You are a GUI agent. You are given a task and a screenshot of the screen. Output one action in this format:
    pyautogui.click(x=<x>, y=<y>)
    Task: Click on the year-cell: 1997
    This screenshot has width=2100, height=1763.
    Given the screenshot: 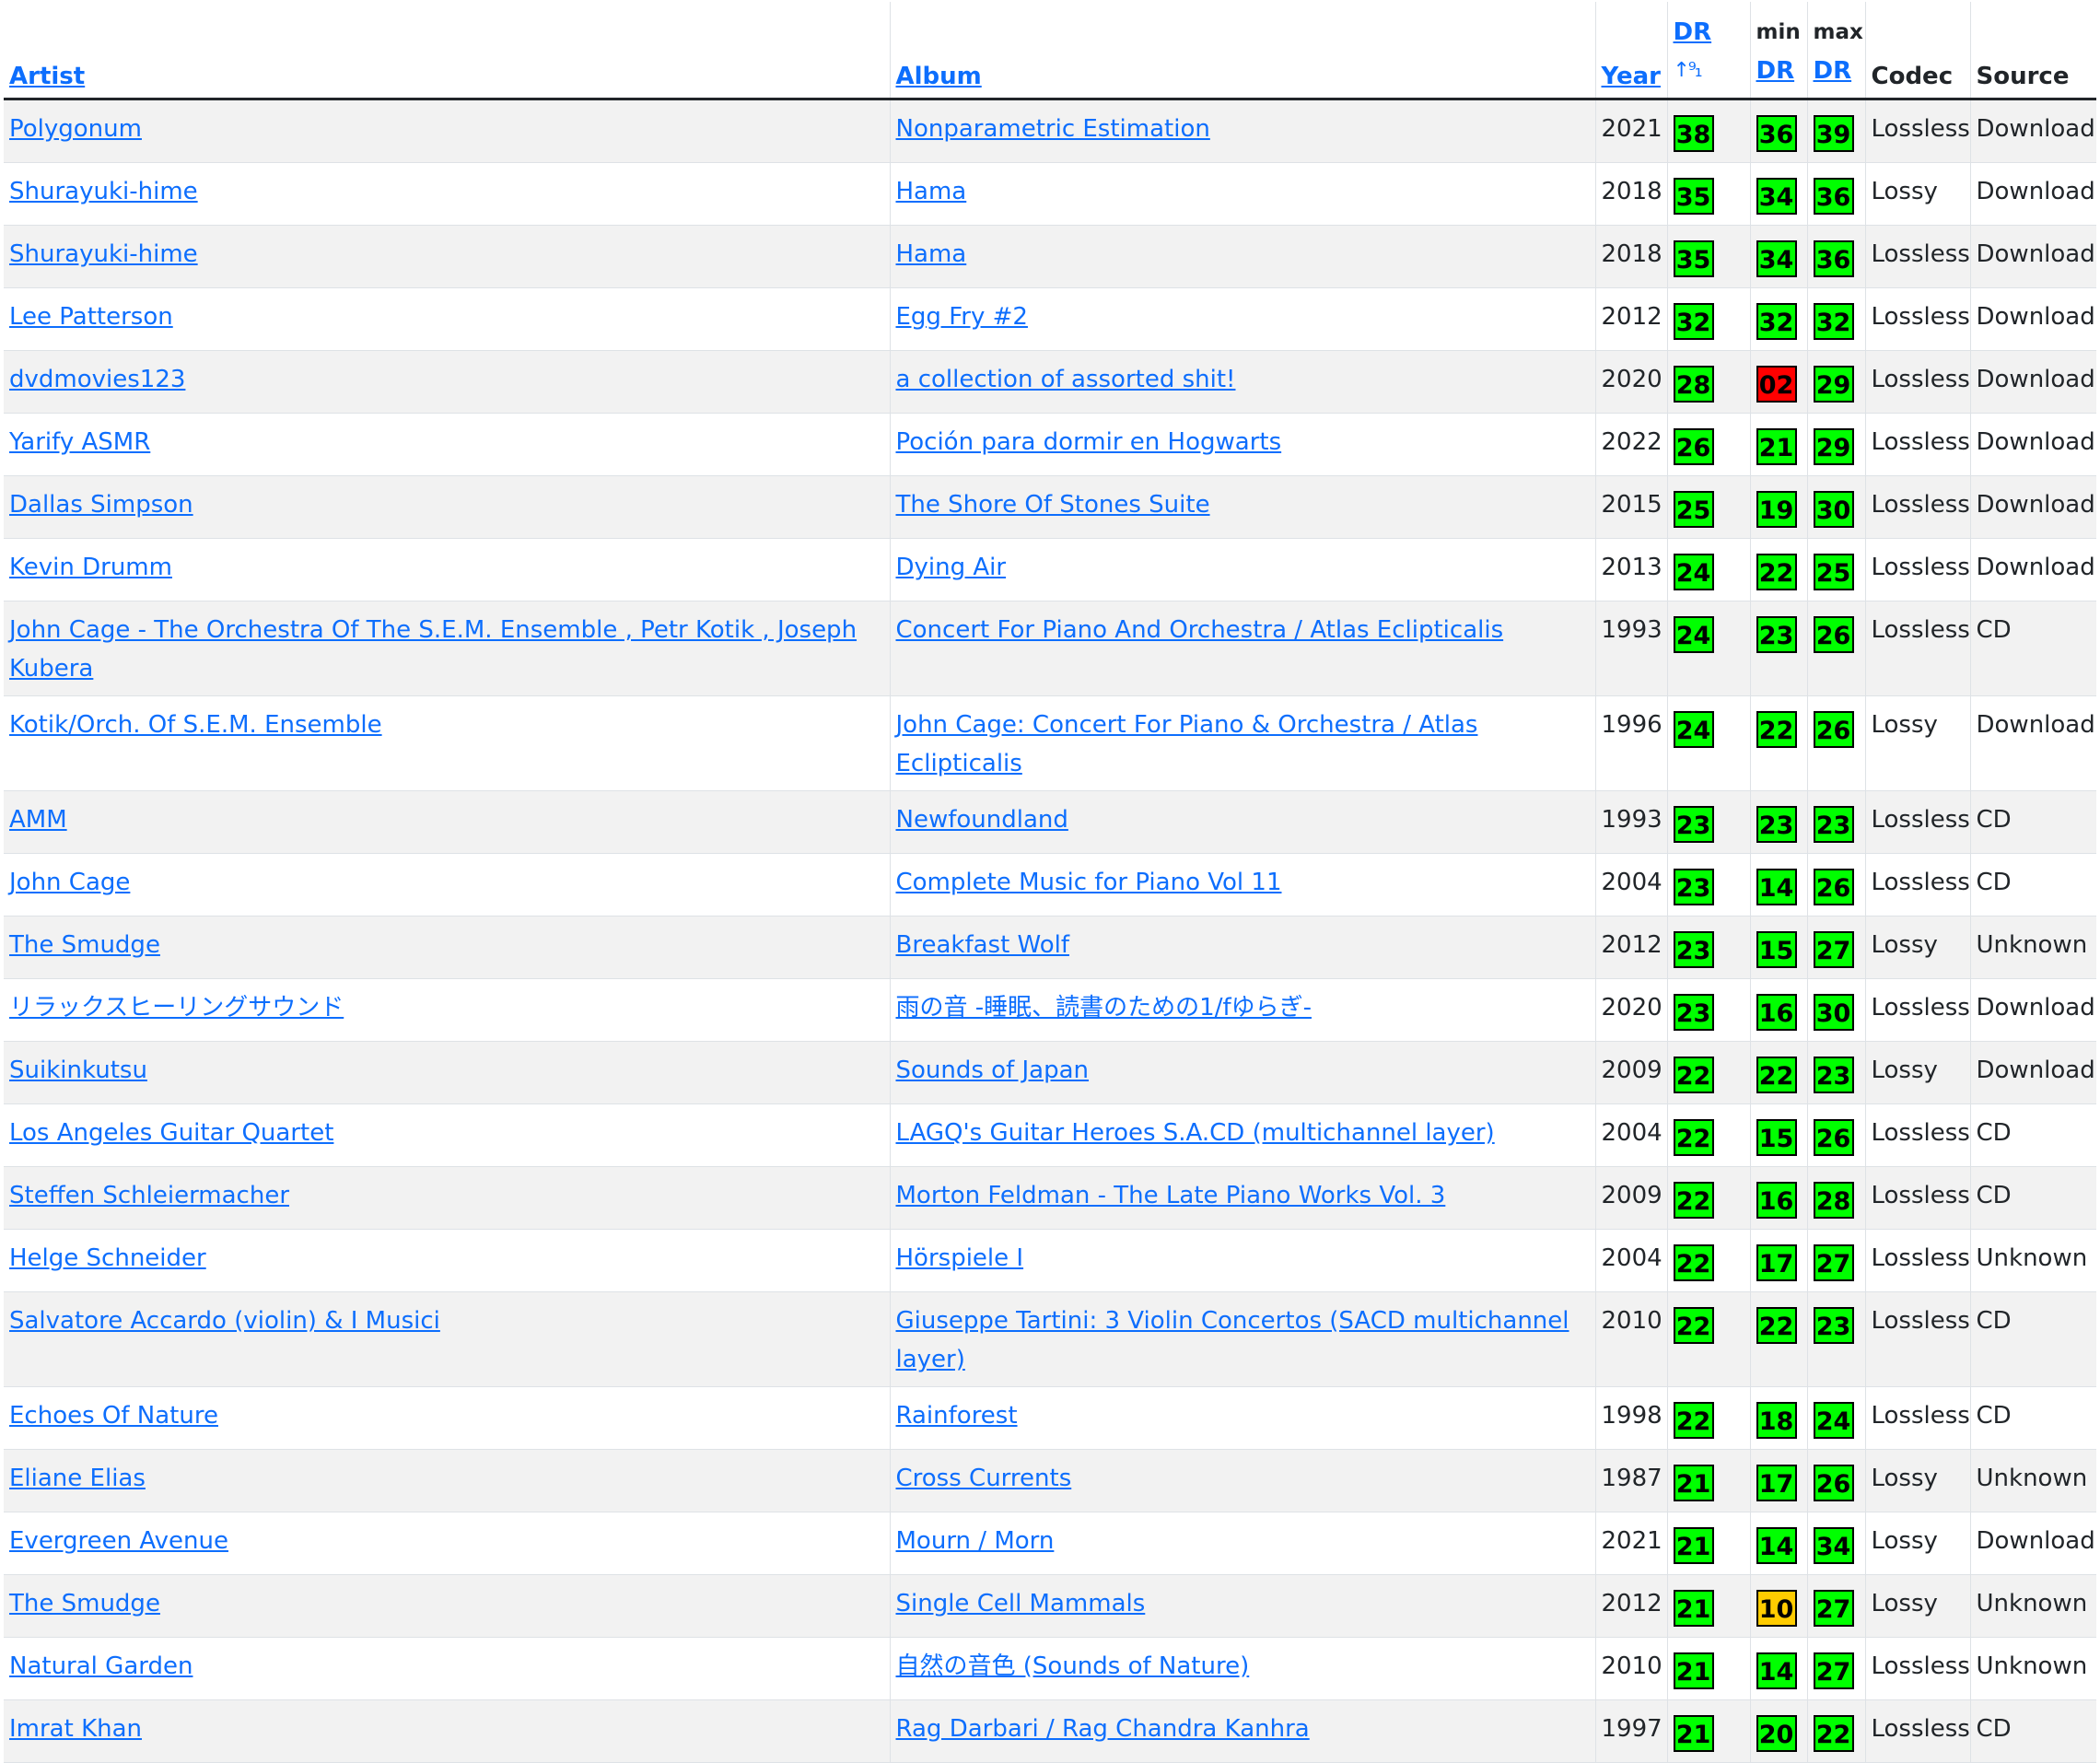 What is the action you would take?
    pyautogui.click(x=1631, y=1731)
    